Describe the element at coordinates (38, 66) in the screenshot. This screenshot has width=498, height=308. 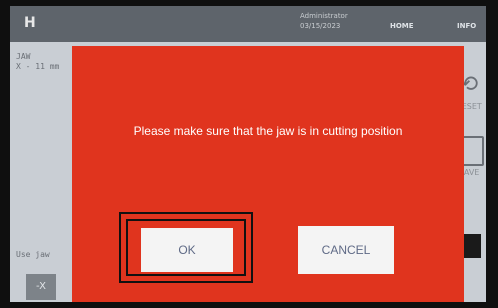
I see `jaw-position: X - 11 mm` at that location.